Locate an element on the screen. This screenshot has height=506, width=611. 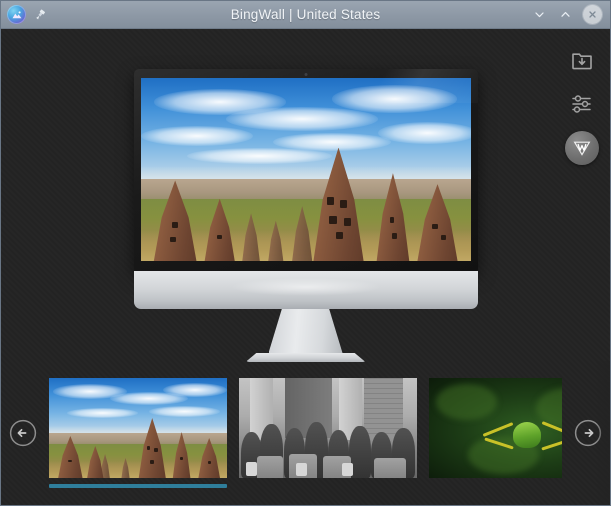
title-bar: BingWall | United States is located at coordinates (305, 15).